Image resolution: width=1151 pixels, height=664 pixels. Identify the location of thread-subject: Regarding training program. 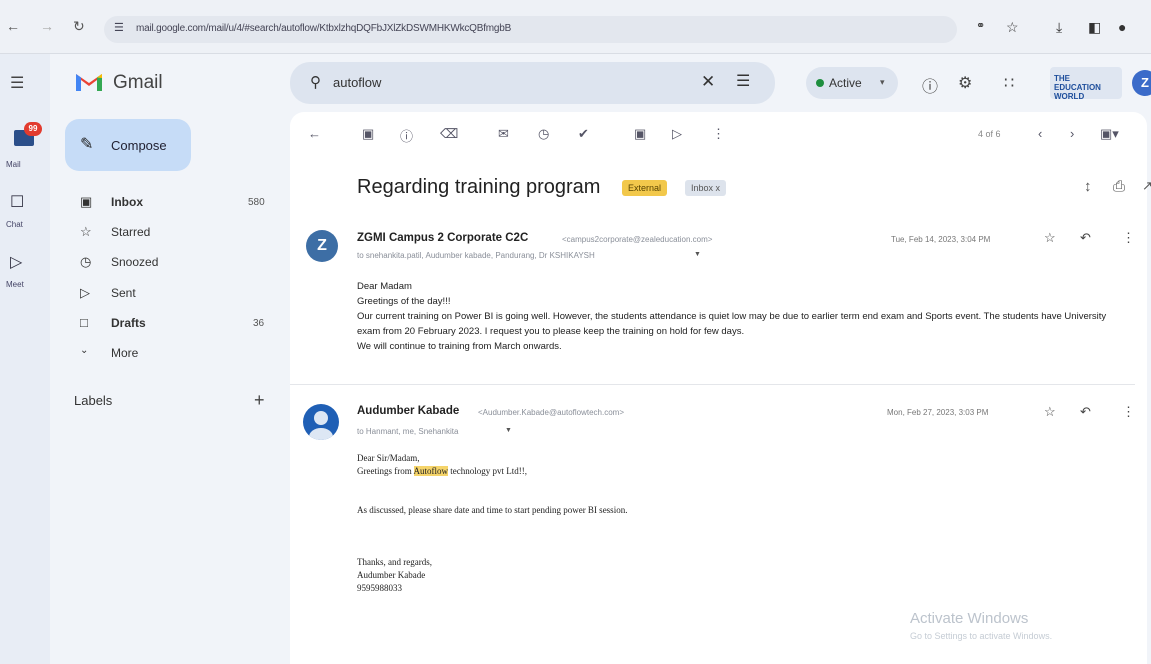
(479, 187).